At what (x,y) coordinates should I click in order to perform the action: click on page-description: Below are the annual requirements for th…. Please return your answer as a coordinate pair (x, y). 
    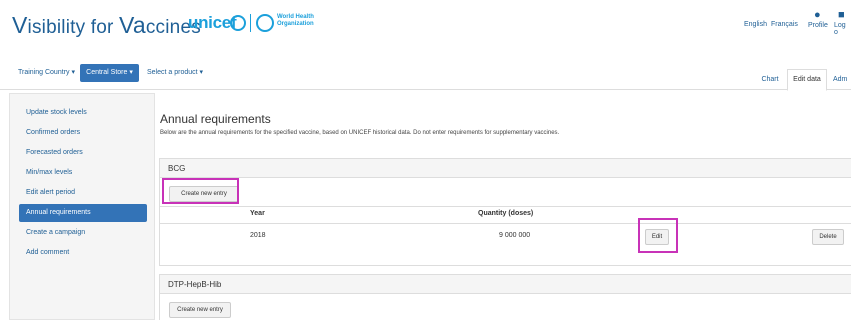
    Looking at the image, I should click on (360, 133).